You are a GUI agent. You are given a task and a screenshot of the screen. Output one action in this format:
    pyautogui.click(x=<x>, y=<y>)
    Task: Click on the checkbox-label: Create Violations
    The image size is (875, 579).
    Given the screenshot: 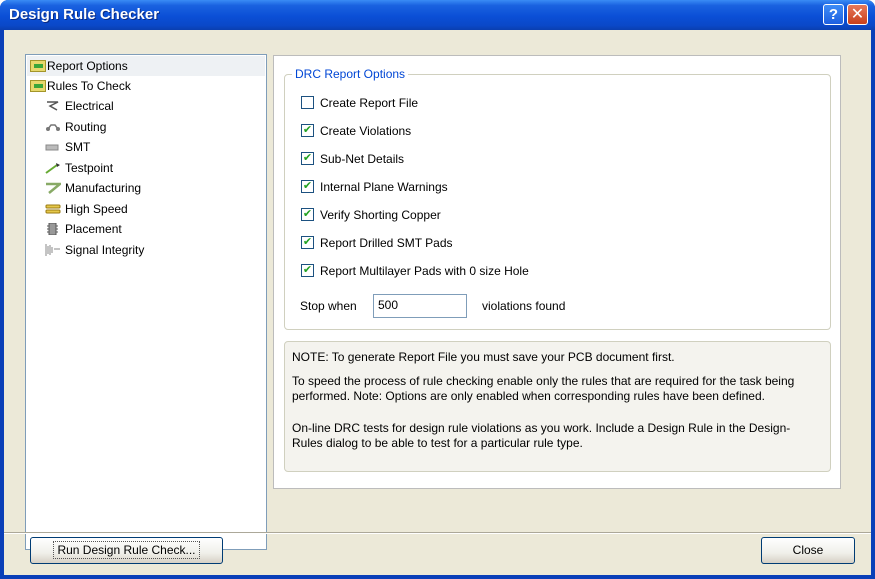 What is the action you would take?
    pyautogui.click(x=366, y=131)
    